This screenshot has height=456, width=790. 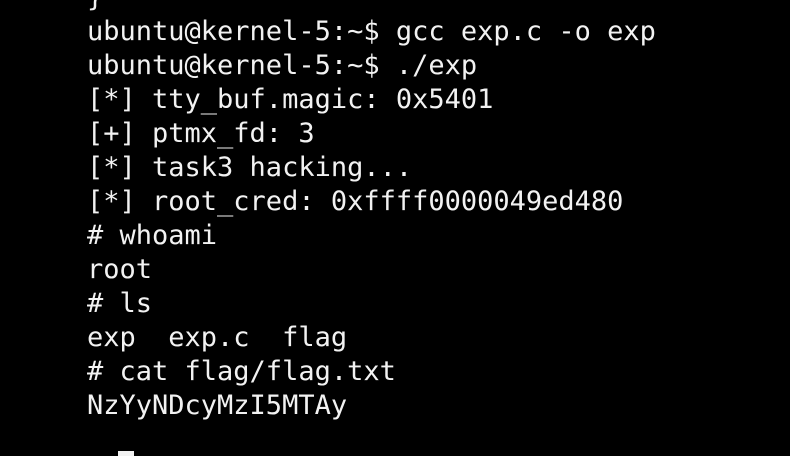 I want to click on terminal-command-line: ubuntu@kernel-5:~$ ./exp, so click(x=282, y=65).